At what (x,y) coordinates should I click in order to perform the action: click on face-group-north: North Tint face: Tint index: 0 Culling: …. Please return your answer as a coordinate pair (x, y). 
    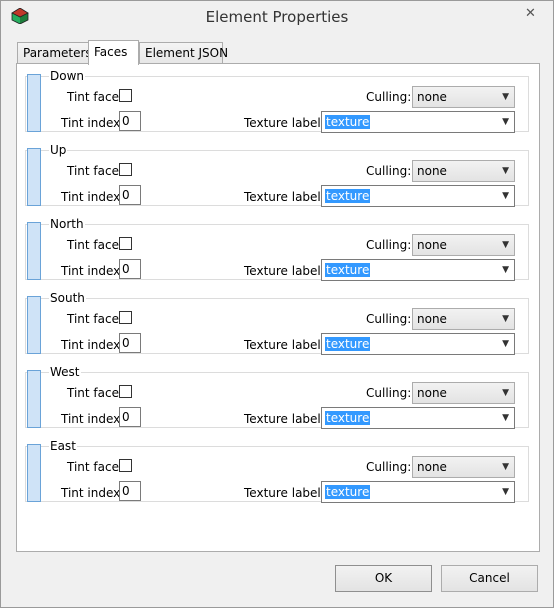
    Looking at the image, I should click on (277, 249).